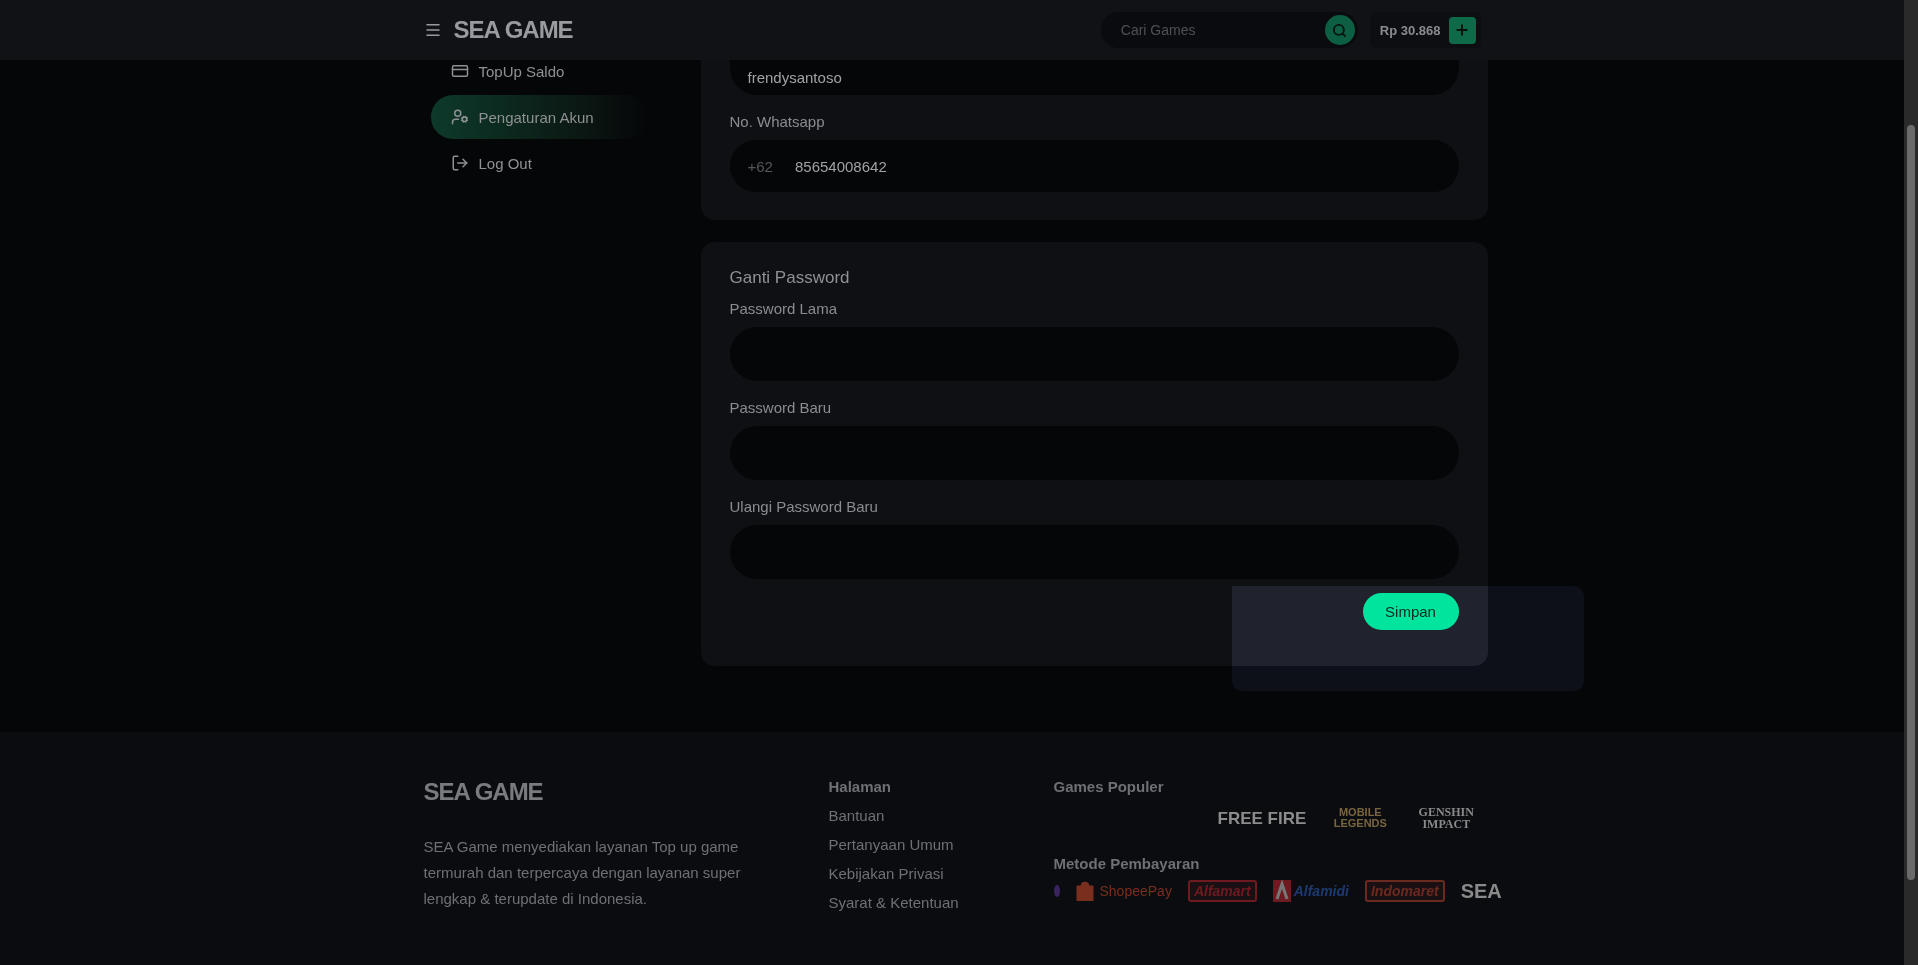  What do you see at coordinates (891, 844) in the screenshot?
I see `footer-link: Pertanyaan Umum` at bounding box center [891, 844].